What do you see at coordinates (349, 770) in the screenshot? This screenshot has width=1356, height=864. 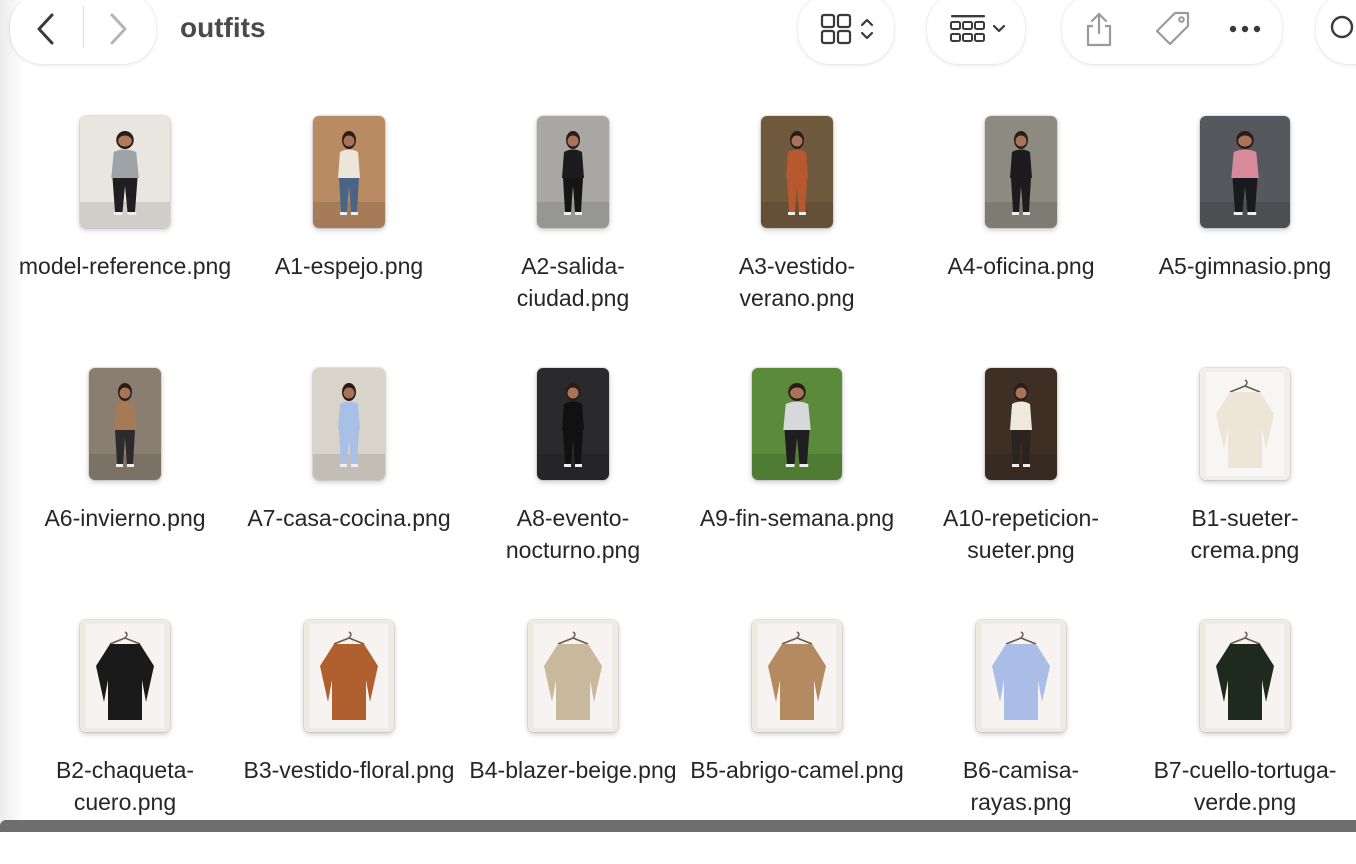 I see `file-name: B3-vestido-floral.png` at bounding box center [349, 770].